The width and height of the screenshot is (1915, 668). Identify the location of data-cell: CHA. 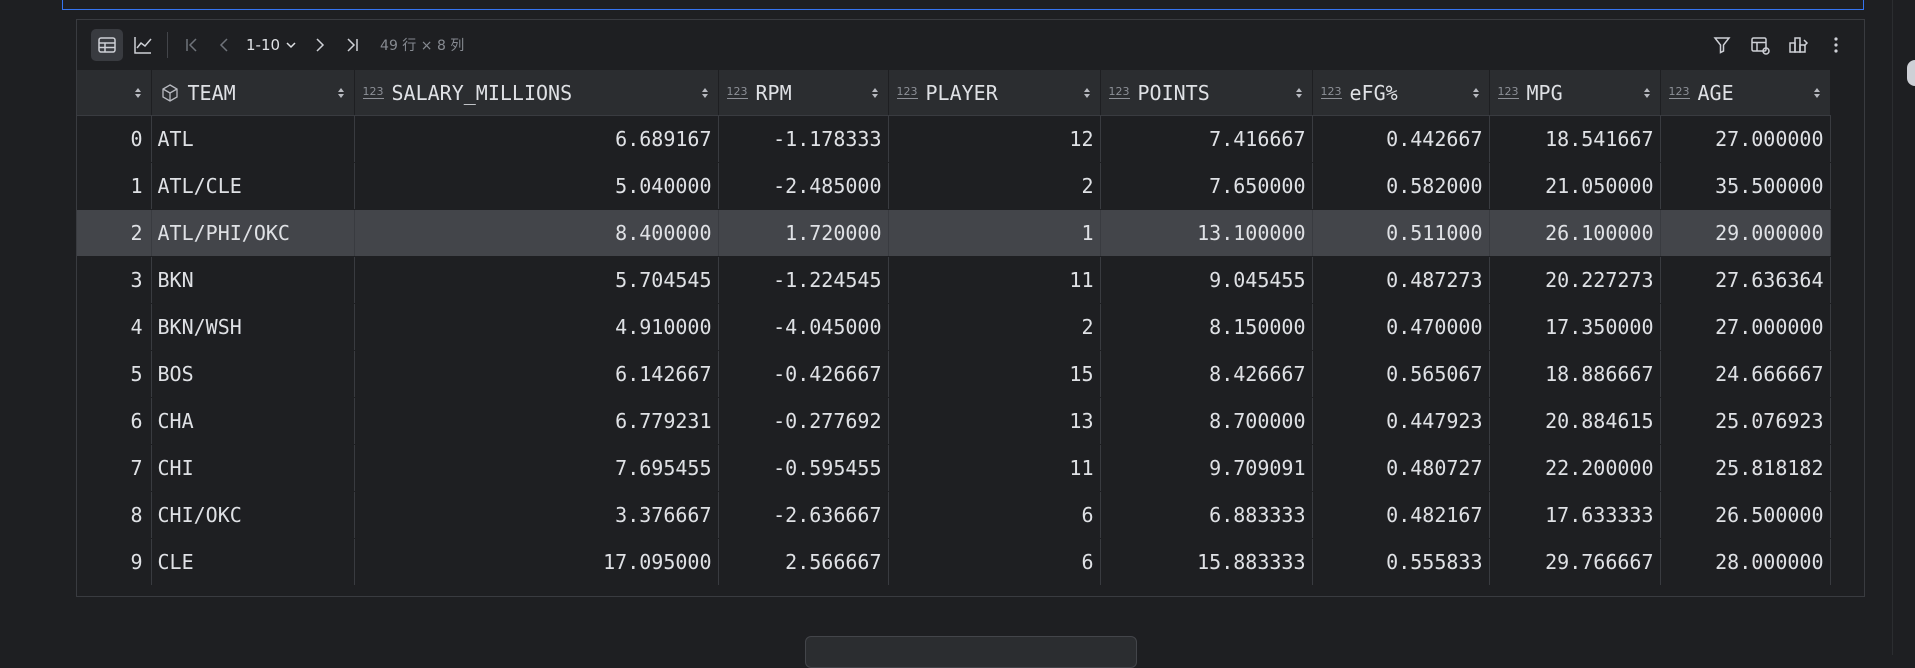
(253, 421).